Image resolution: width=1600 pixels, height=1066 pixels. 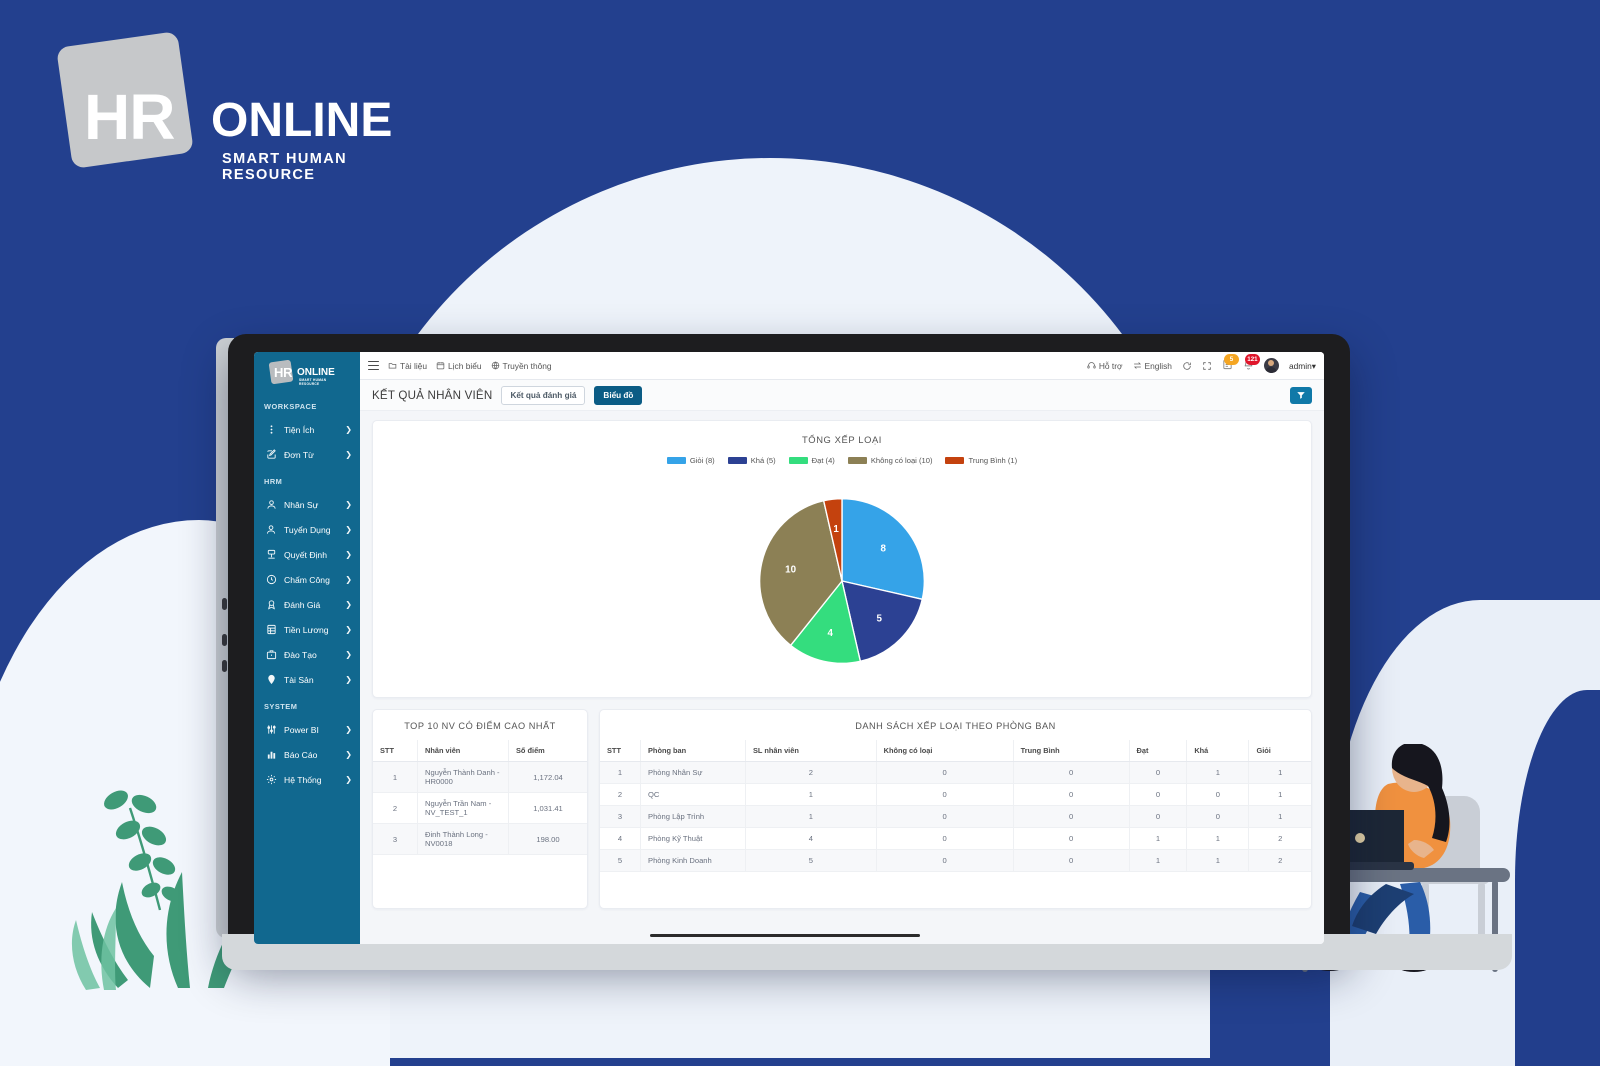 I want to click on table-row: 2 Nguyễn Trần Nam - NV_TEST_1 1,031.41, so click(x=480, y=808).